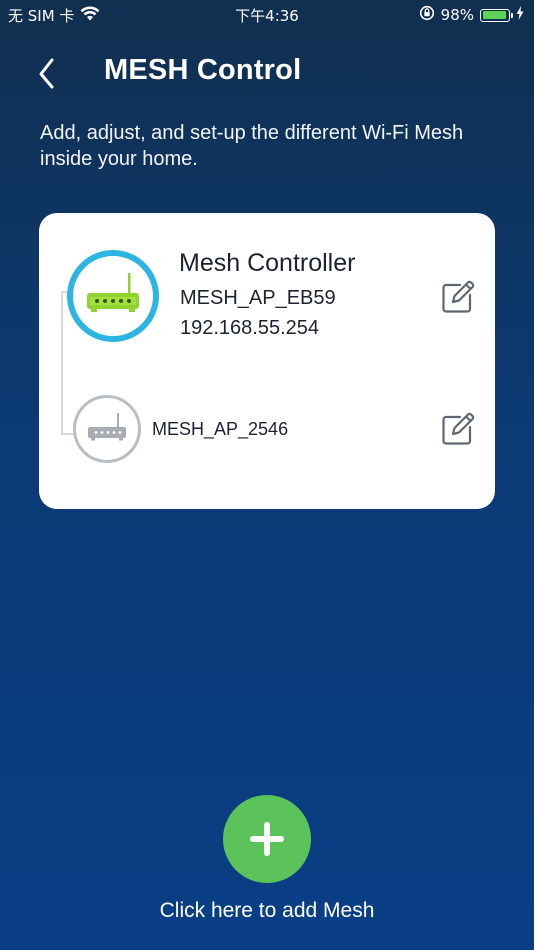 Image resolution: width=534 pixels, height=950 pixels. I want to click on add-mesh-label: Click here to add Mesh, so click(267, 911).